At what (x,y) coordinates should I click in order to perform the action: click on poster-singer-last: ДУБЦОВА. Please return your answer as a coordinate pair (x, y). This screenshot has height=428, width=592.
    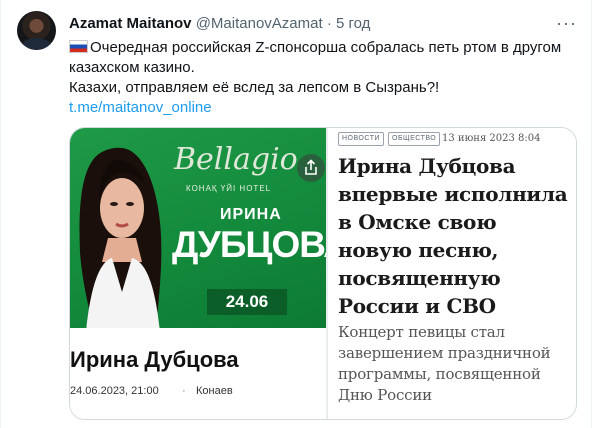
    Looking at the image, I should click on (249, 244).